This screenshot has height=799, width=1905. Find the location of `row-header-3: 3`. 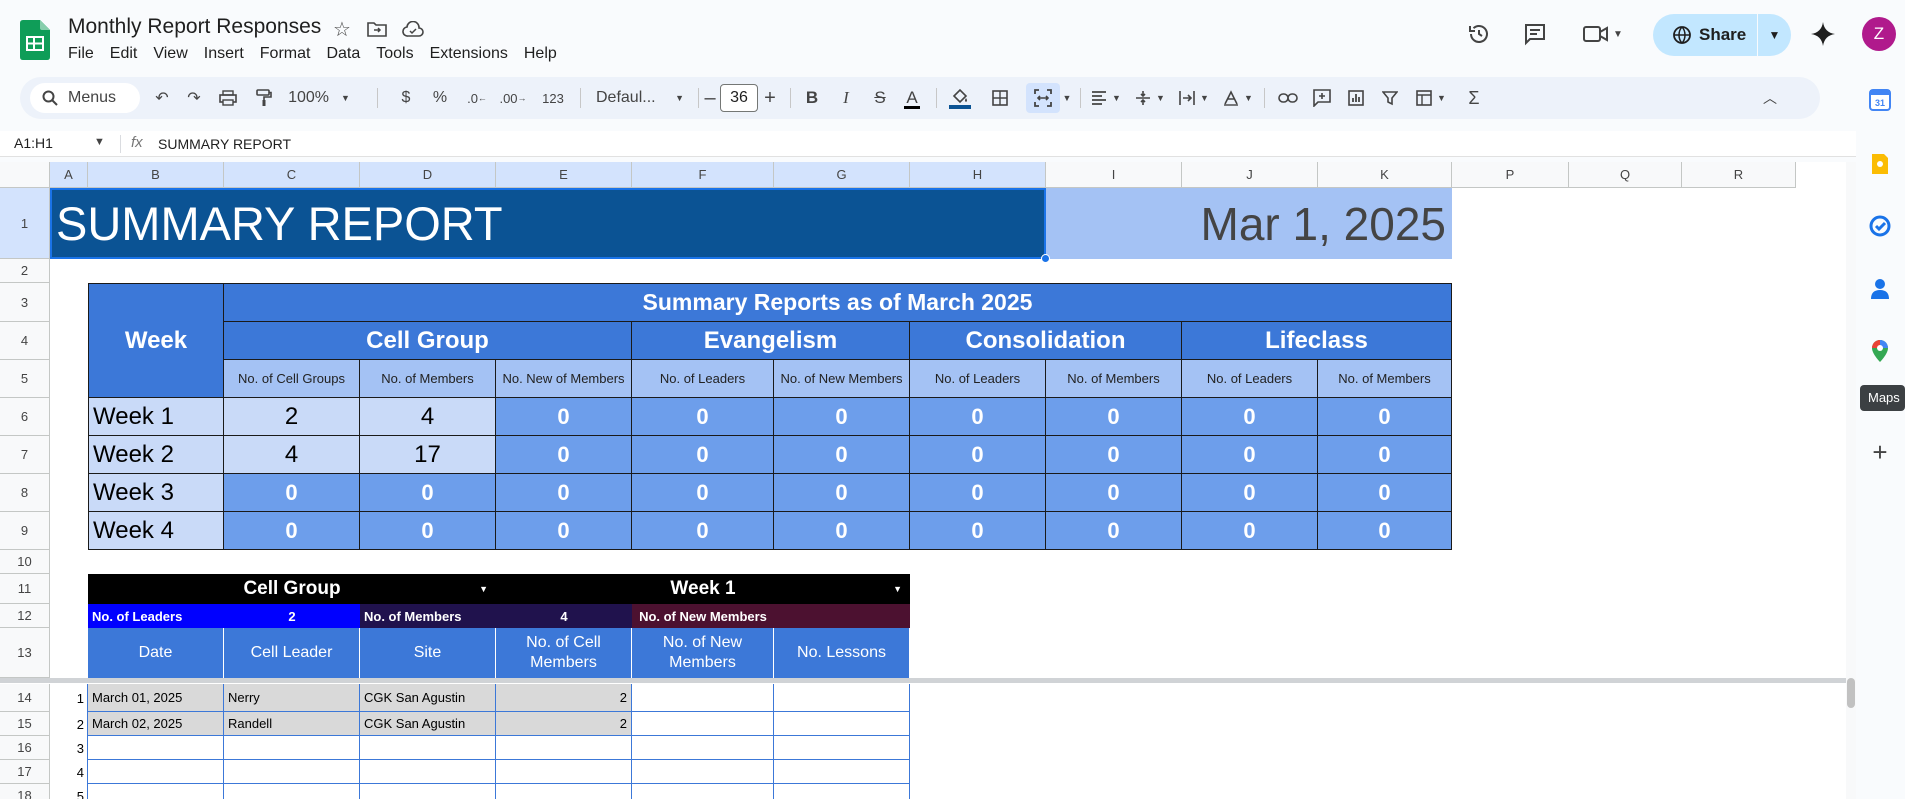

row-header-3: 3 is located at coordinates (25, 302).